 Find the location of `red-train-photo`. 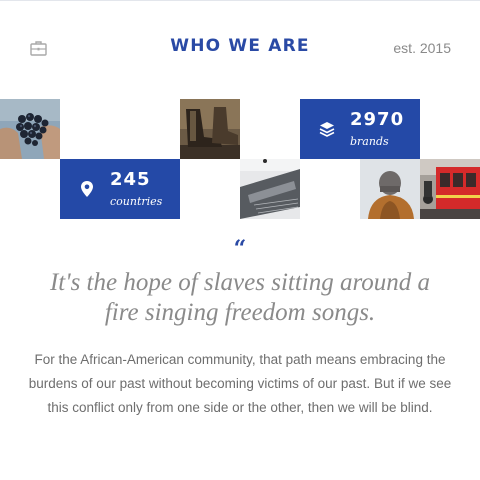

red-train-photo is located at coordinates (450, 189).